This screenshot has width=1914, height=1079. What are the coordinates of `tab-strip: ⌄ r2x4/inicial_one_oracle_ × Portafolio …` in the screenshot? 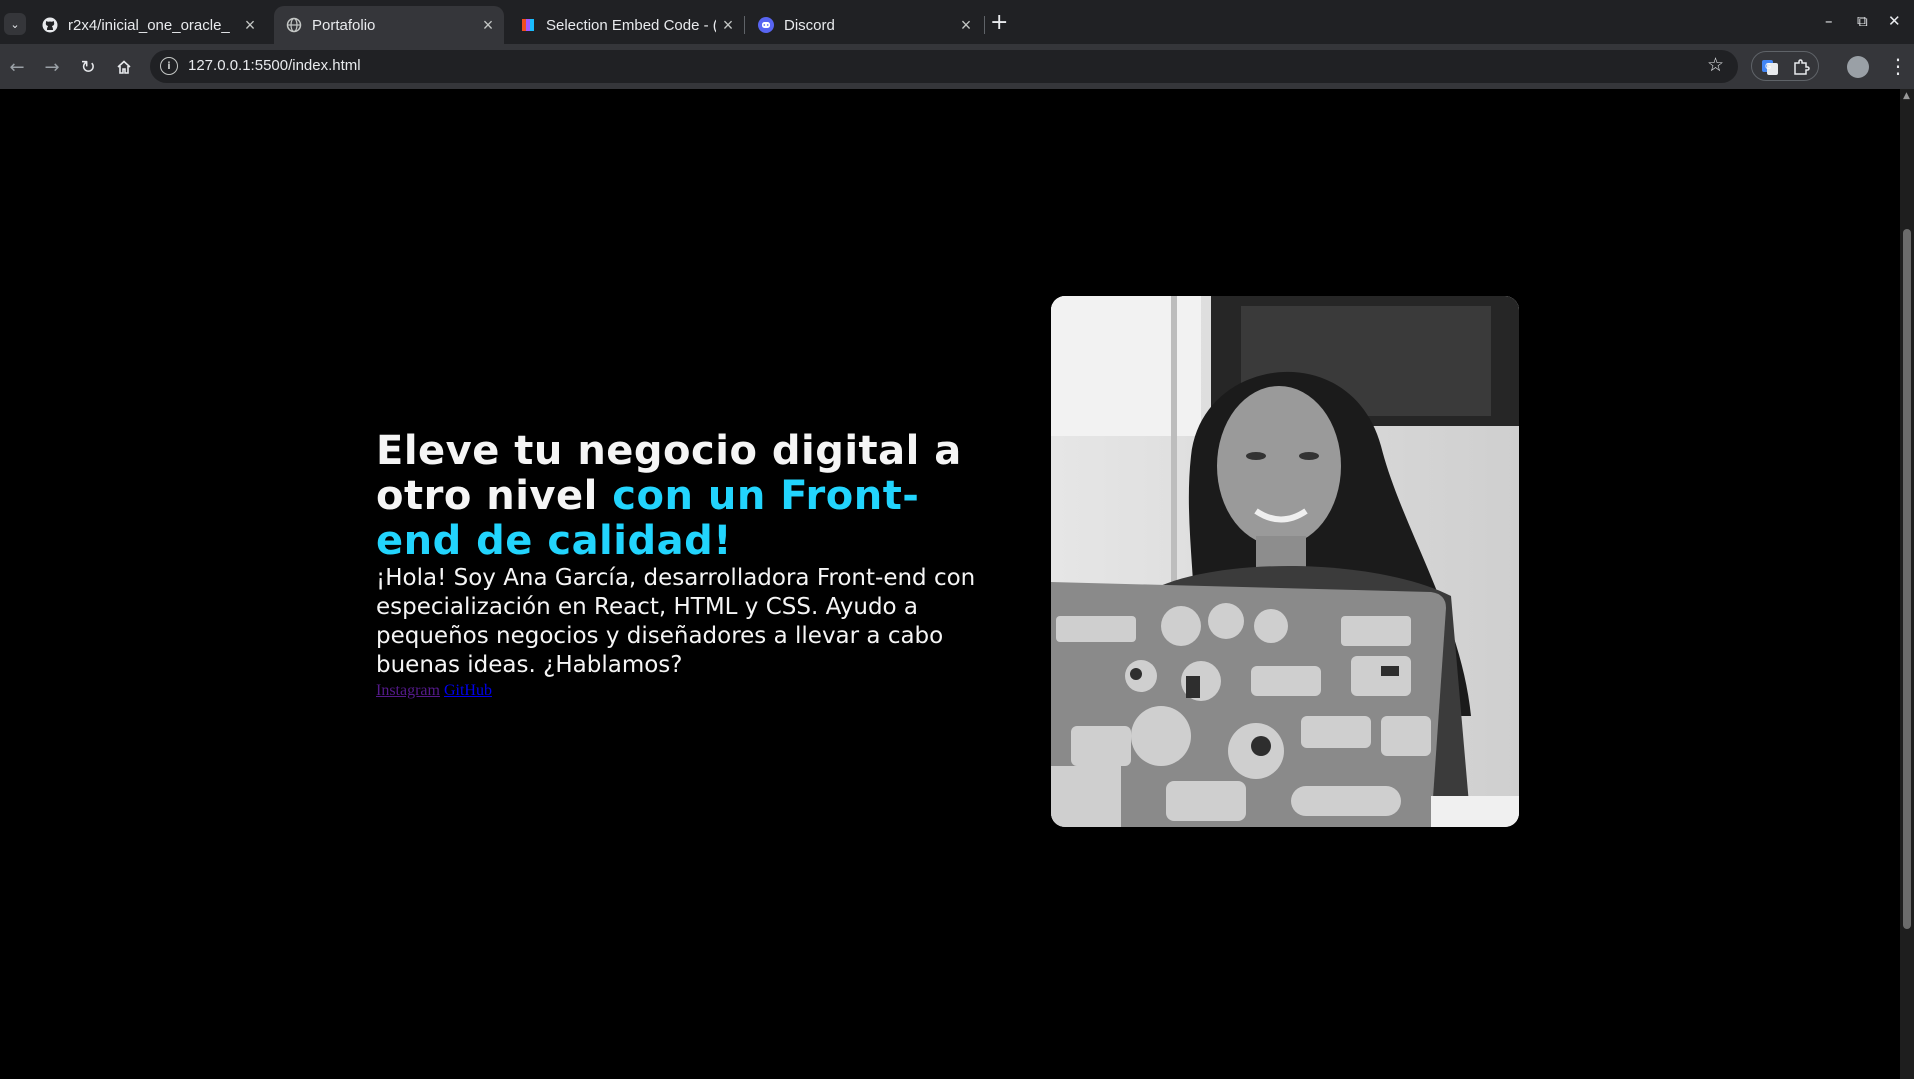 It's located at (957, 22).